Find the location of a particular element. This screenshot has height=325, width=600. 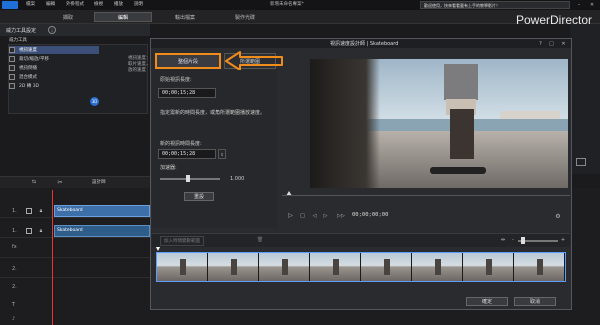

settings-icon: ⚙ is located at coordinates (558, 216).